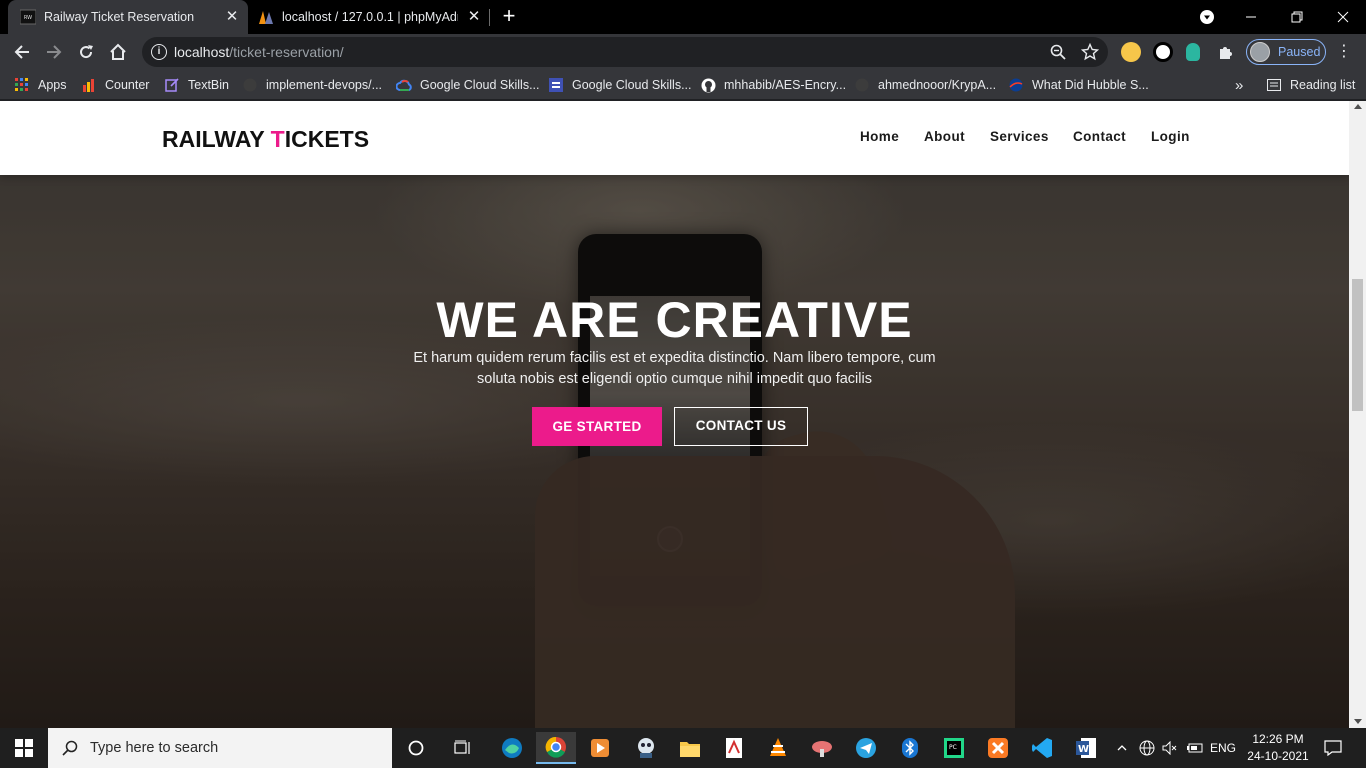  I want to click on taskbar-clock: 12:26 PM 24-10-2021, so click(1278, 748).